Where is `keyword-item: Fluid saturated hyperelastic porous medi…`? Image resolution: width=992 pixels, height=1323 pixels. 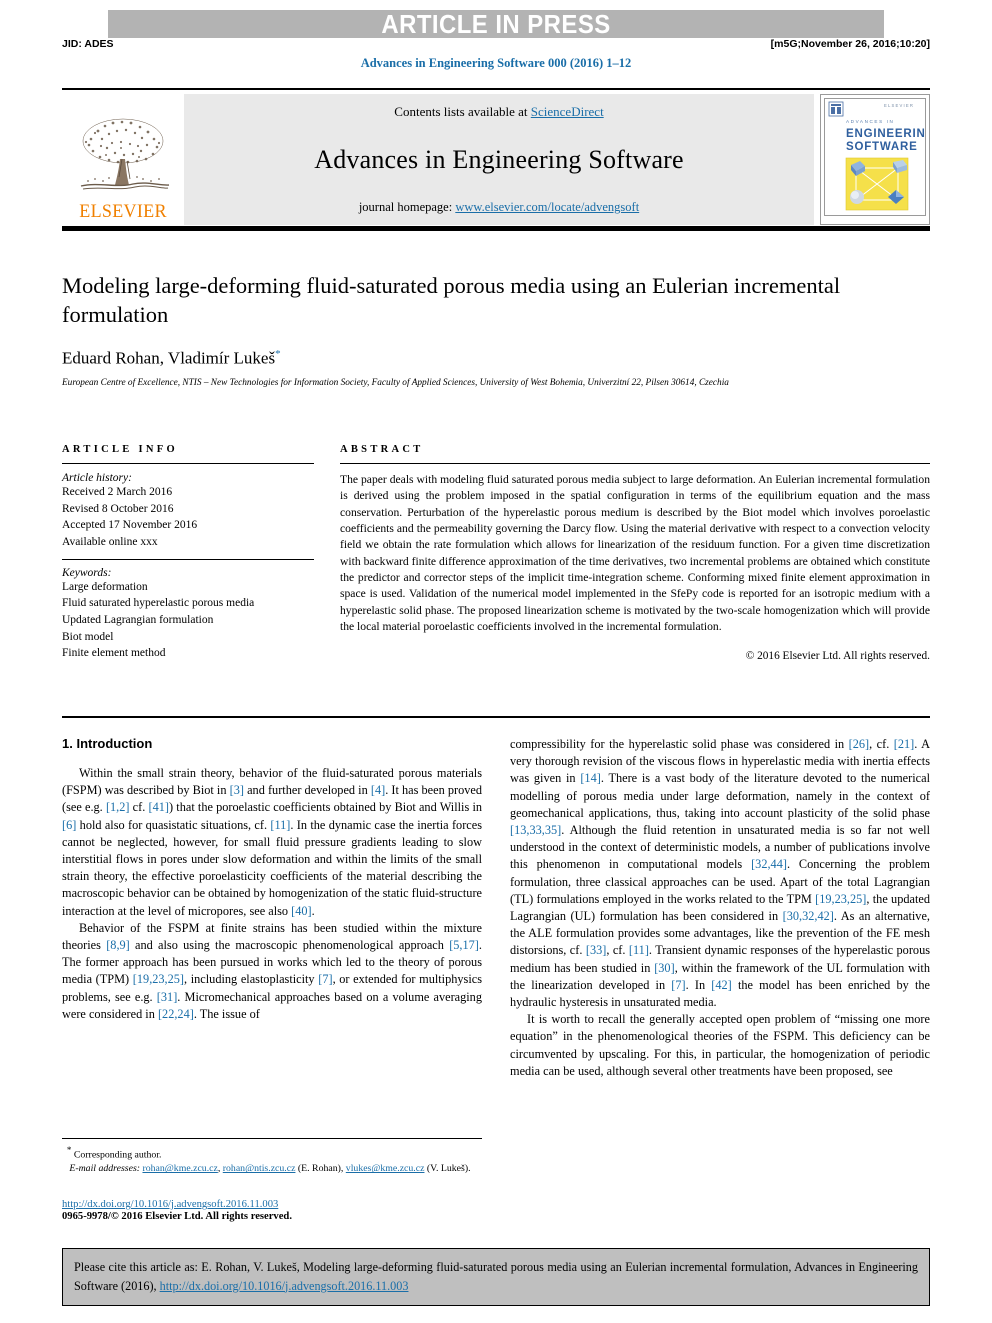 keyword-item: Fluid saturated hyperelastic porous medi… is located at coordinates (158, 603).